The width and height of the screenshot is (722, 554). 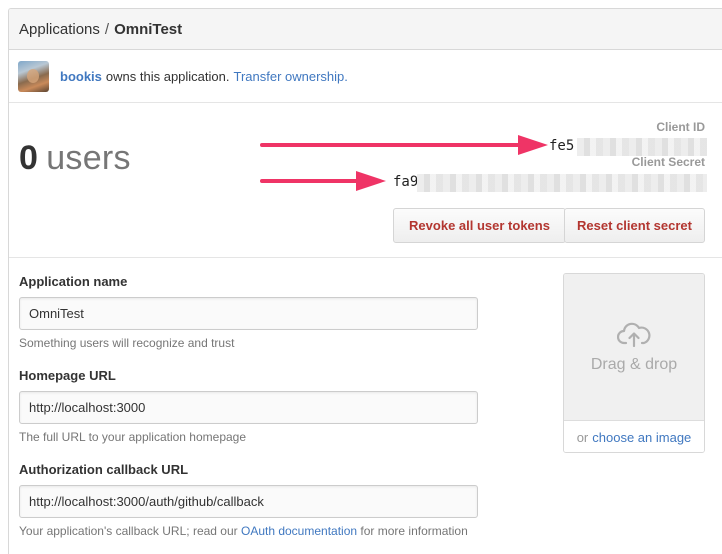 What do you see at coordinates (634, 225) in the screenshot?
I see `reset-secret-button: Reset client secret` at bounding box center [634, 225].